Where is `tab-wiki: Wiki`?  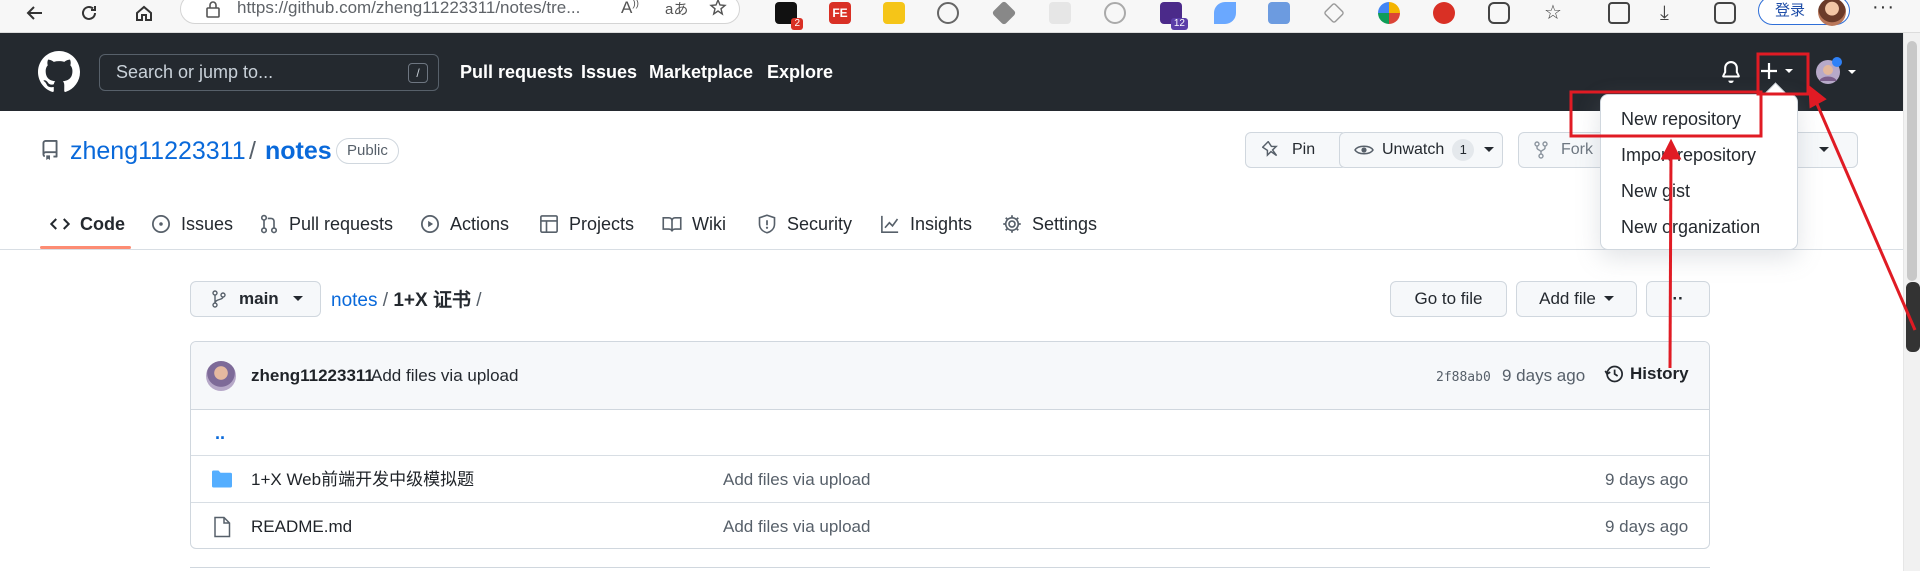 tab-wiki: Wiki is located at coordinates (694, 224).